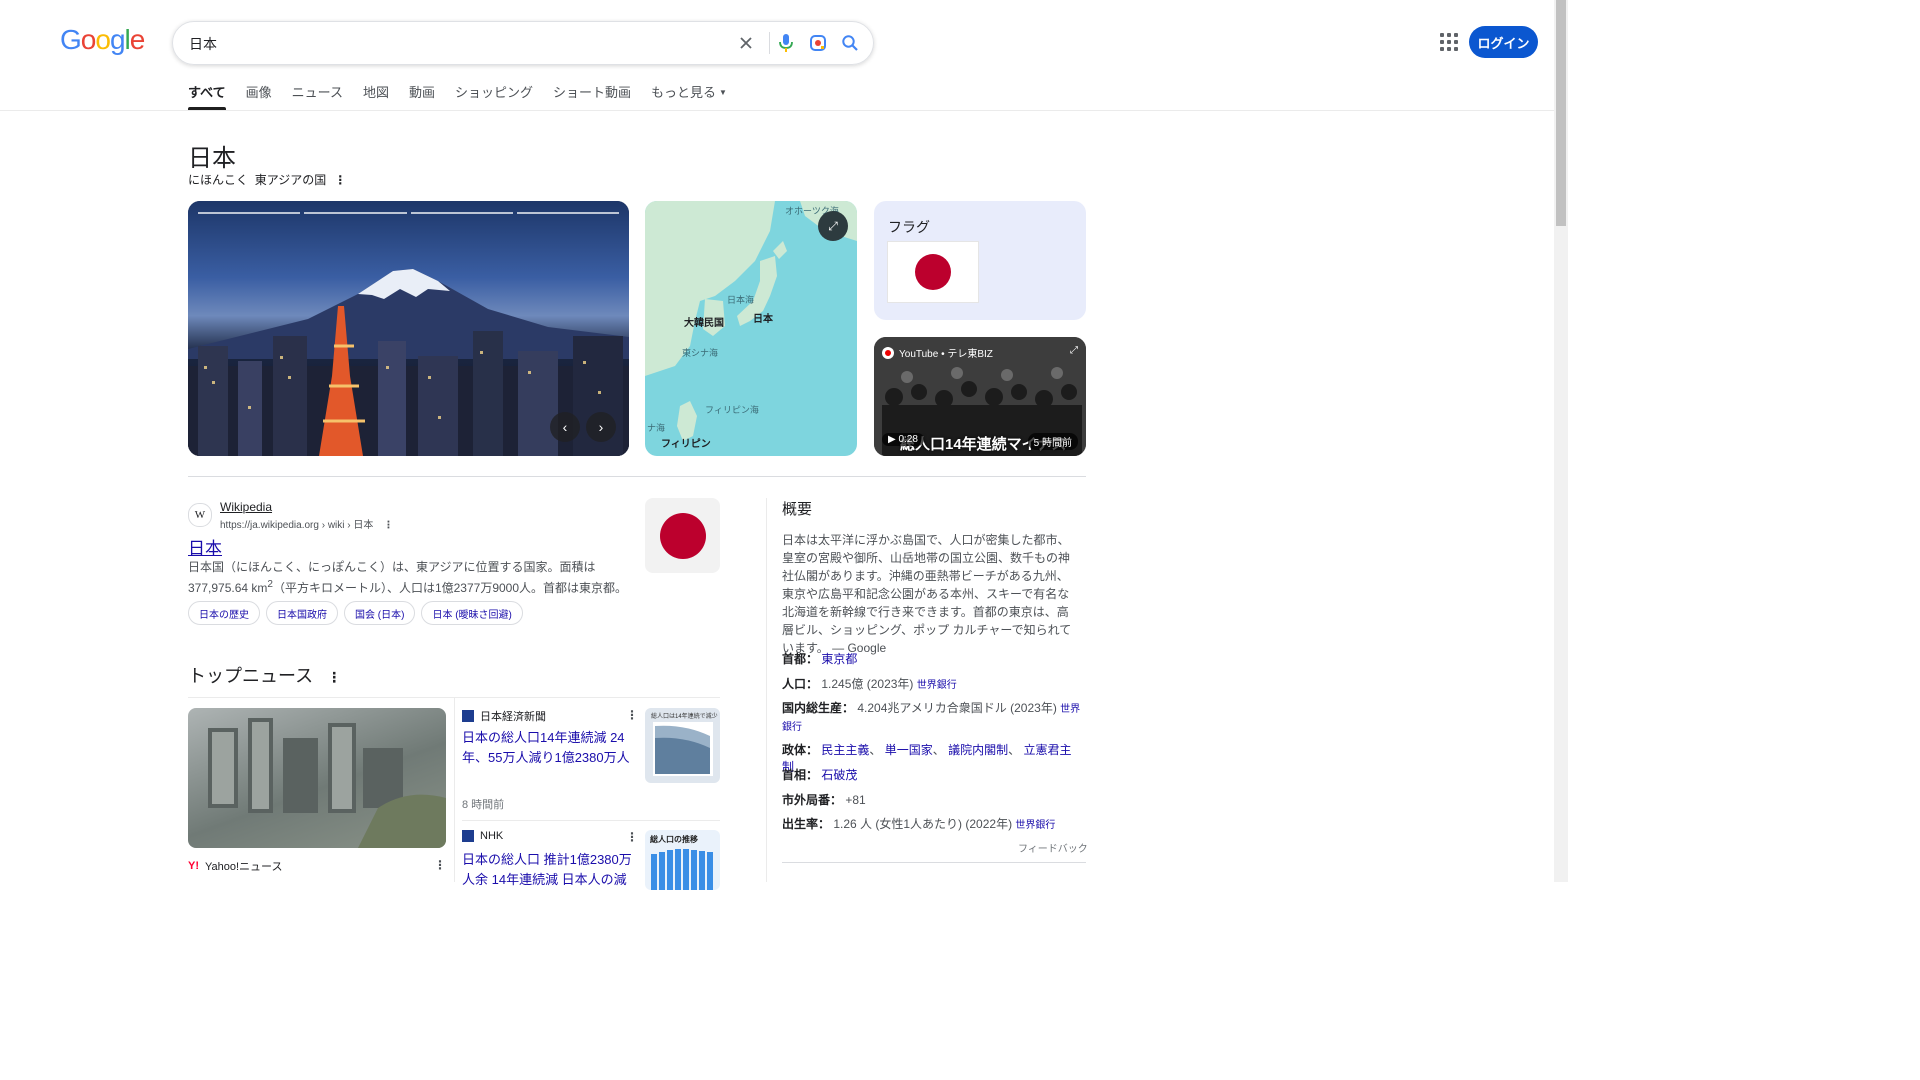 This screenshot has height=1080, width=1920. What do you see at coordinates (565, 427) in the screenshot?
I see `chevron-left-icon: ‹` at bounding box center [565, 427].